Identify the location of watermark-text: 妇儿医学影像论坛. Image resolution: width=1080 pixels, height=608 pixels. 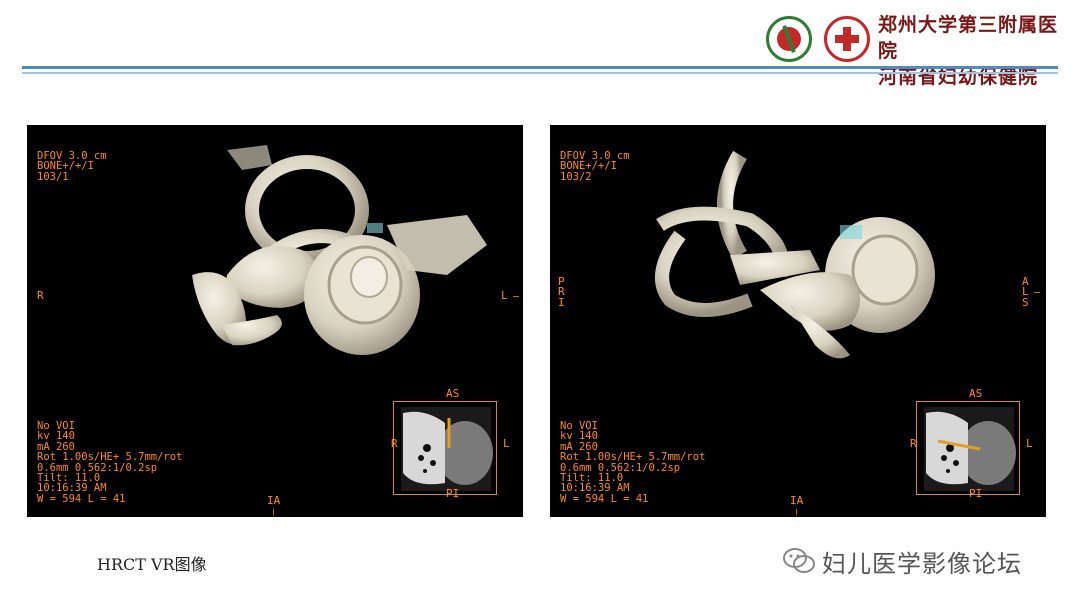
(922, 563).